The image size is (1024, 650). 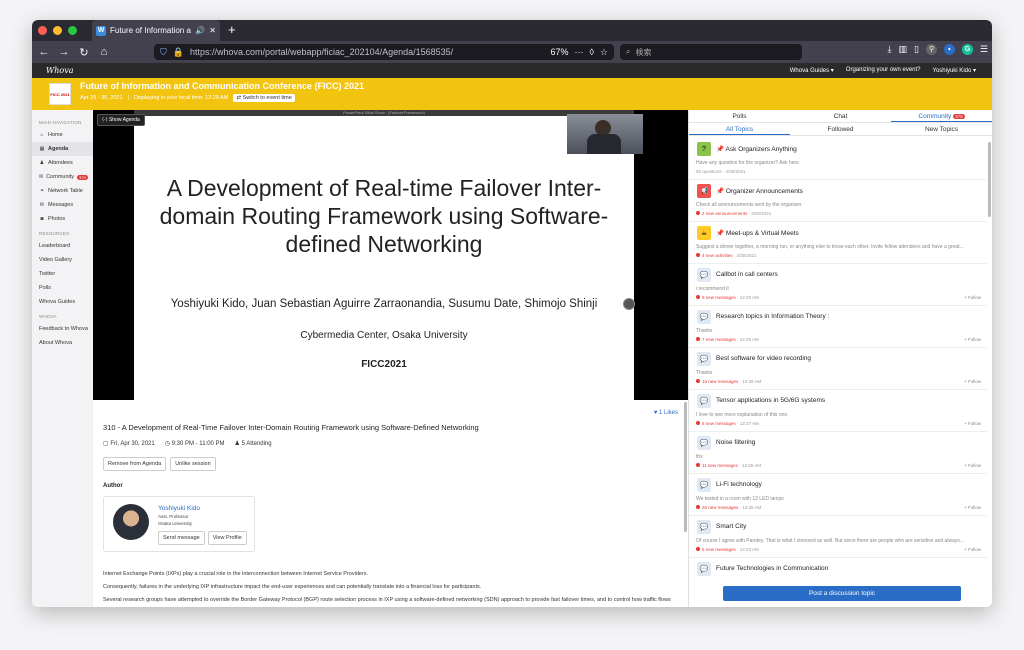 I want to click on sidebar-item-agenda: ▦ Agenda, so click(x=62, y=149).